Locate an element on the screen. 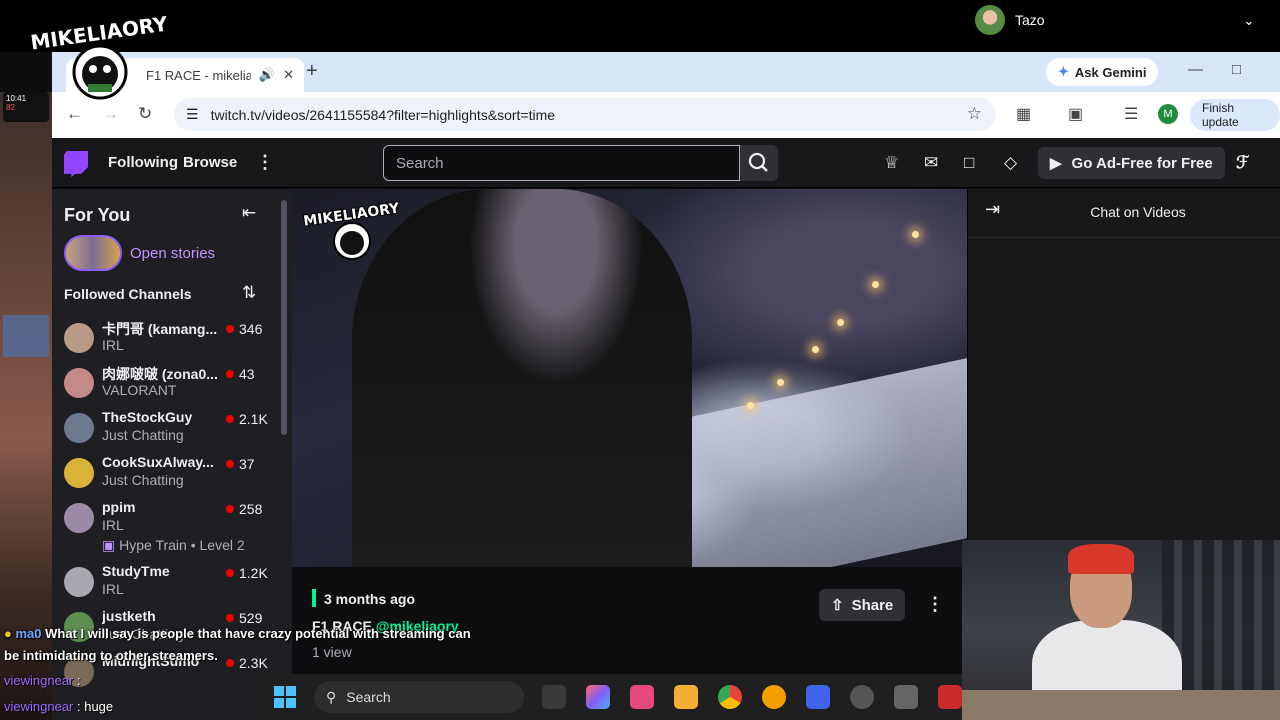  overlay-chat-message: : huge is located at coordinates (93, 706).